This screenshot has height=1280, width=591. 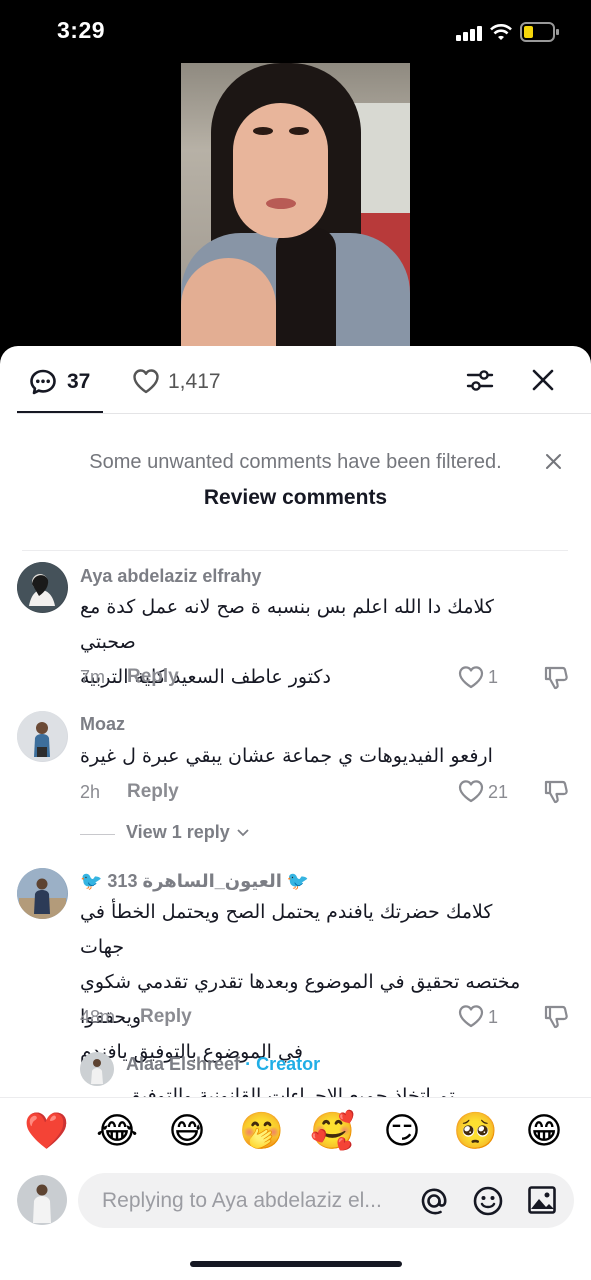 What do you see at coordinates (544, 1132) in the screenshot?
I see `emoji-grin: 😁` at bounding box center [544, 1132].